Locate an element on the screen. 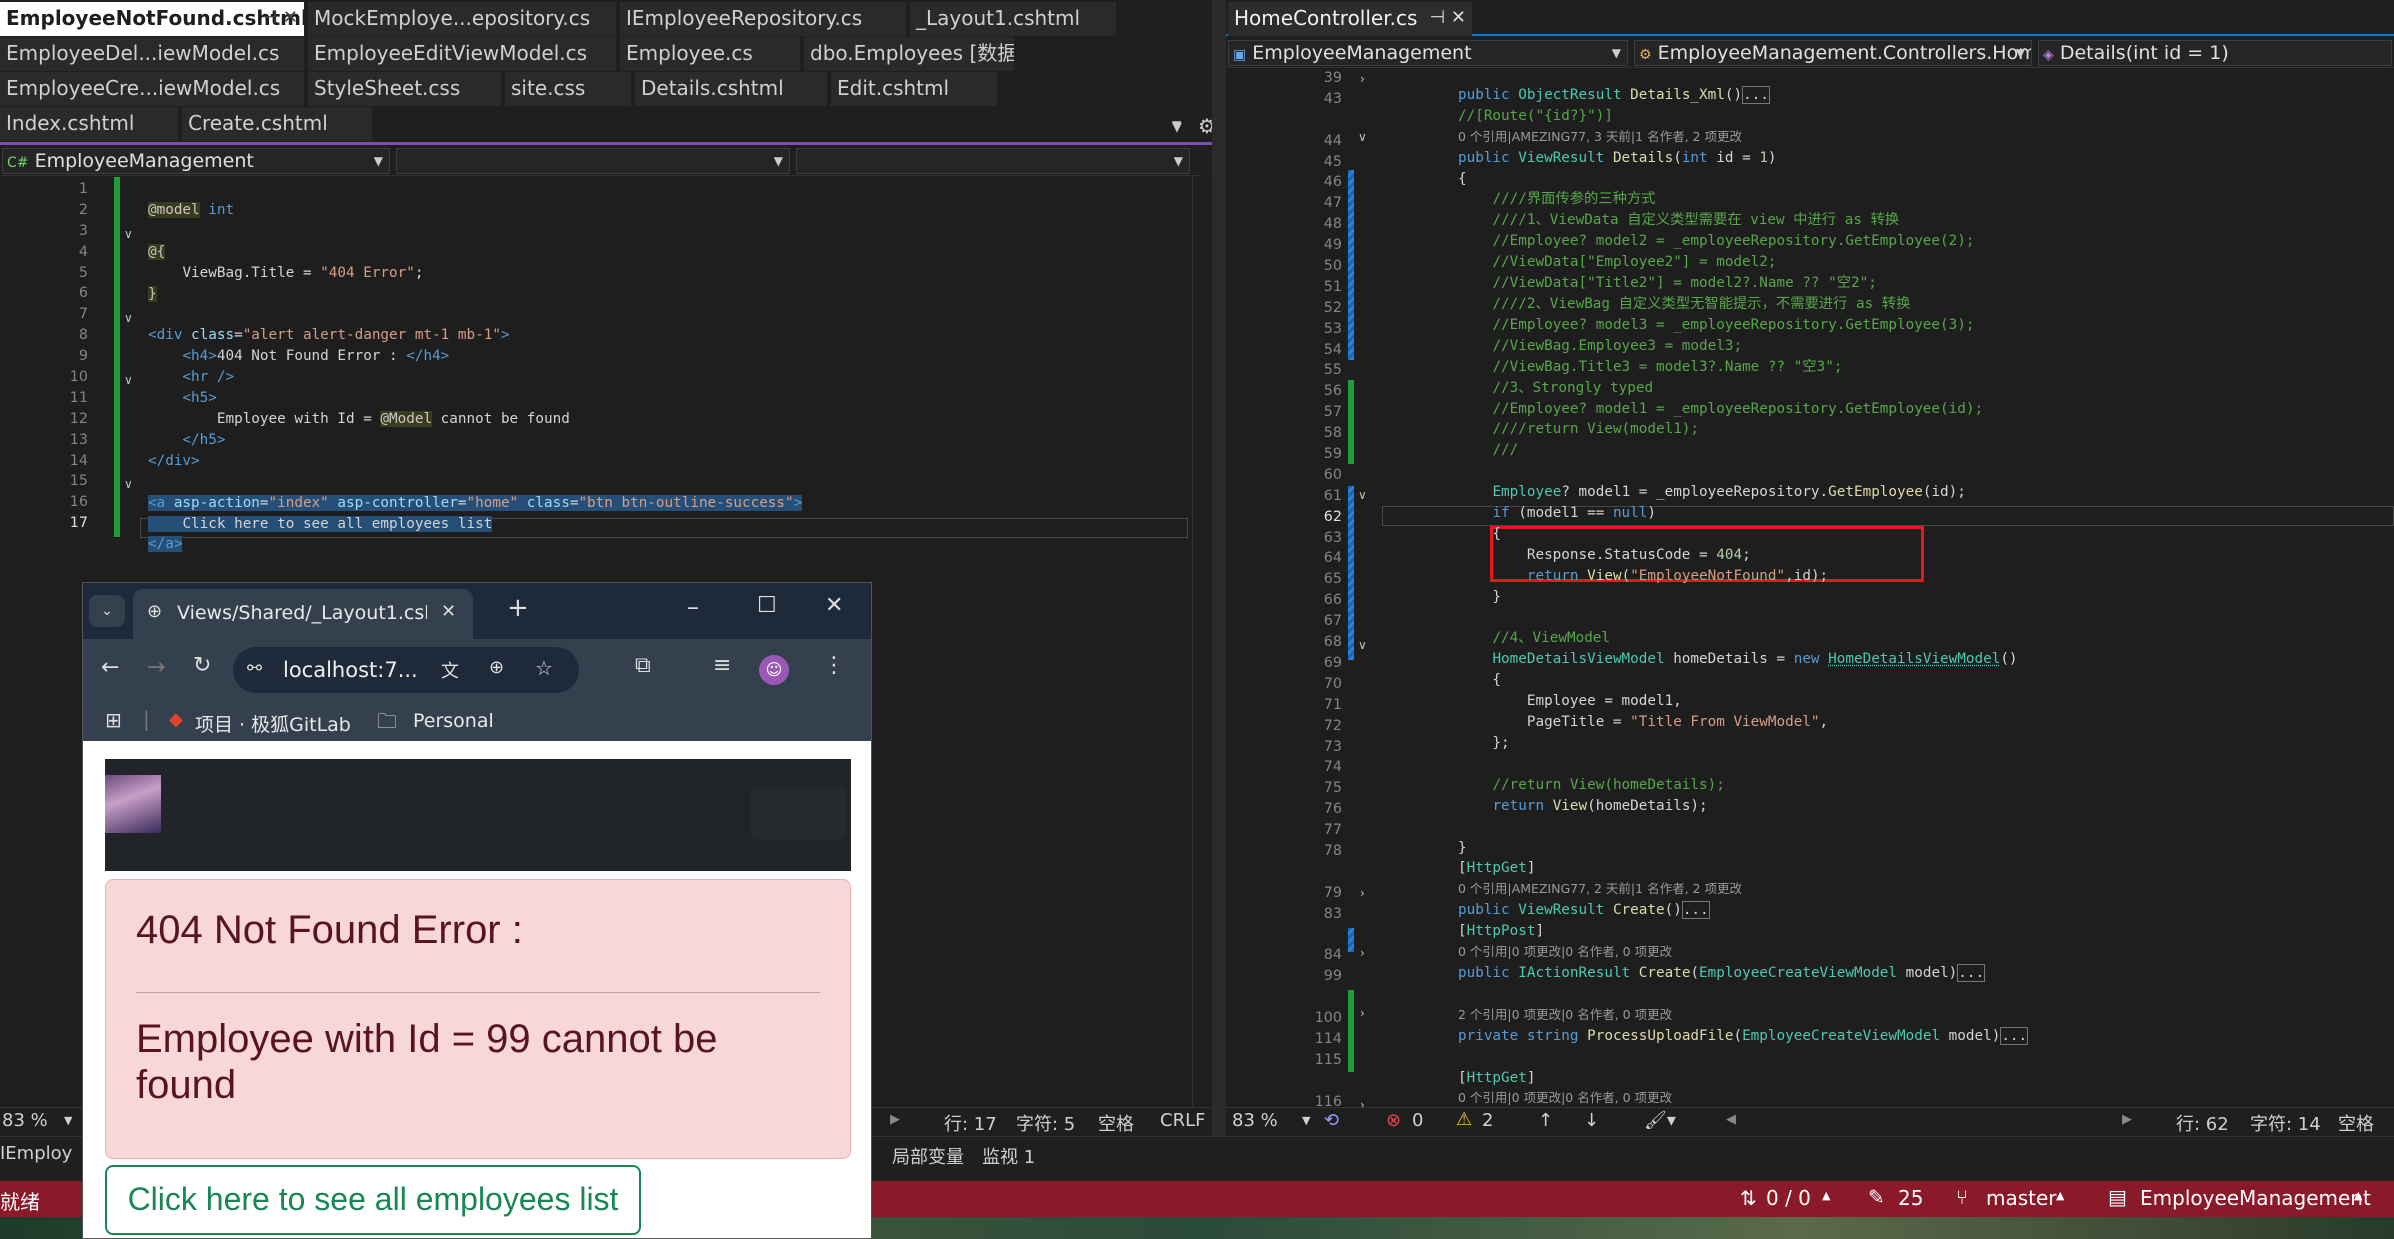  tab-iemployeerepository: IEmployeeRepository.cs is located at coordinates (763, 19).